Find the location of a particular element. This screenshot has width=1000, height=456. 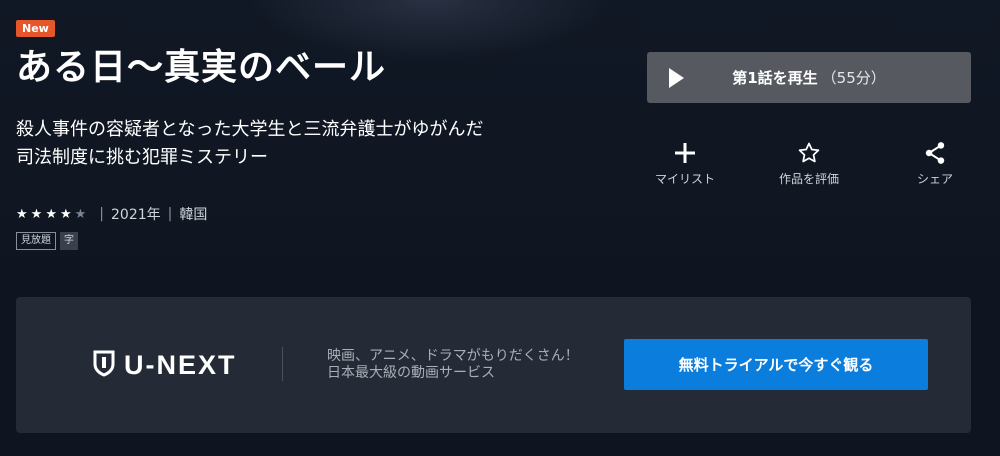

rating-stars: ★ ★ ★ ★ ★ is located at coordinates (51, 214).